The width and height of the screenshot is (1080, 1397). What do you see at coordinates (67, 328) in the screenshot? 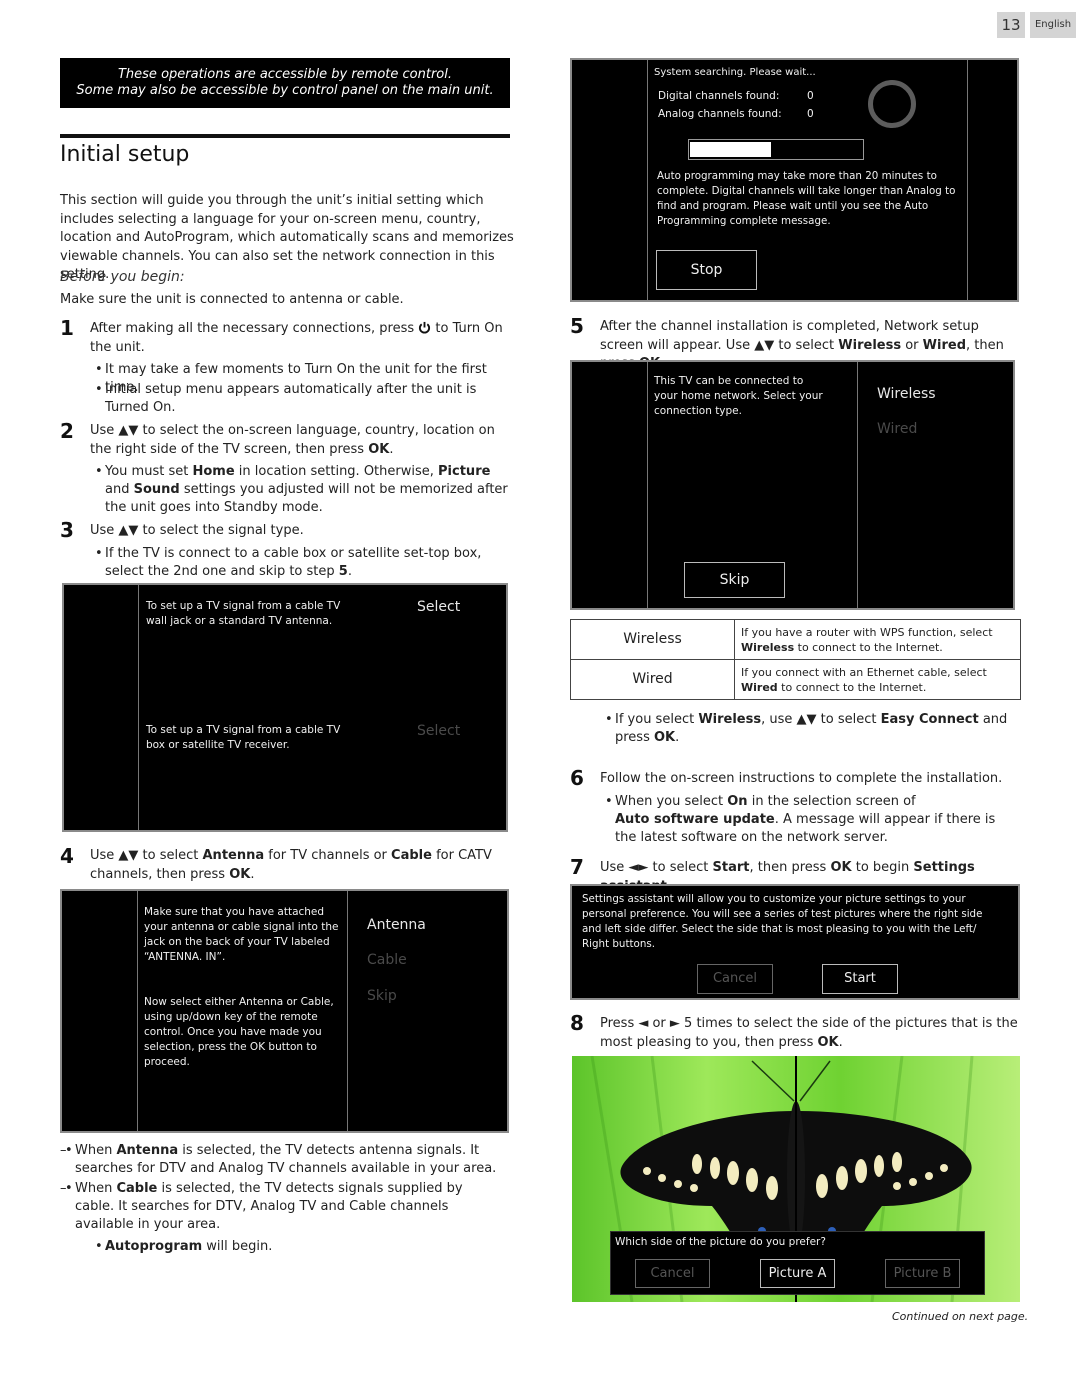
I see `step-number: 1` at bounding box center [67, 328].